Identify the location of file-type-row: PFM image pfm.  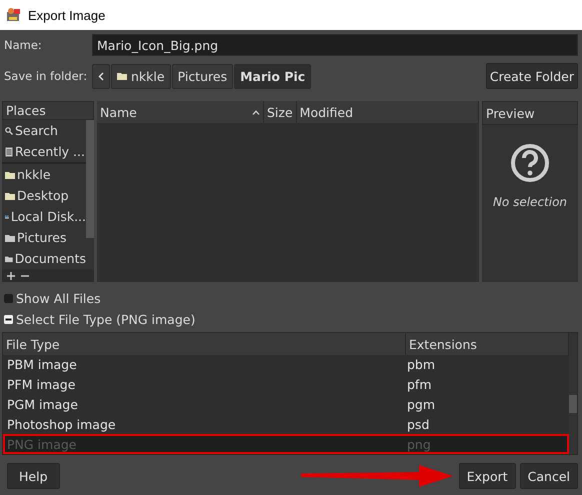
(286, 384).